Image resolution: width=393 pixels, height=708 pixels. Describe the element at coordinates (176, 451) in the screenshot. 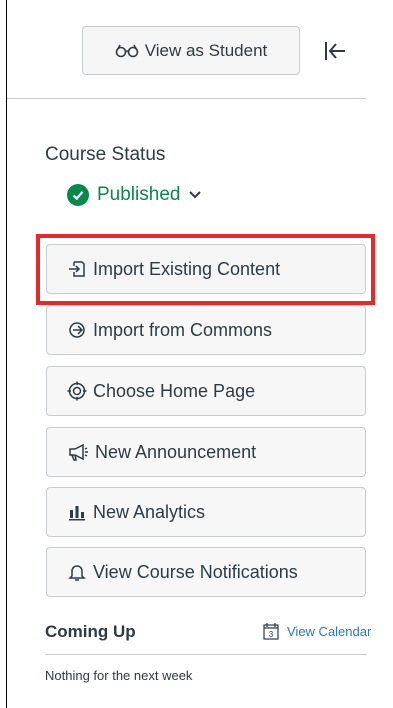

I see `new-announcement-label: New Announcement` at that location.